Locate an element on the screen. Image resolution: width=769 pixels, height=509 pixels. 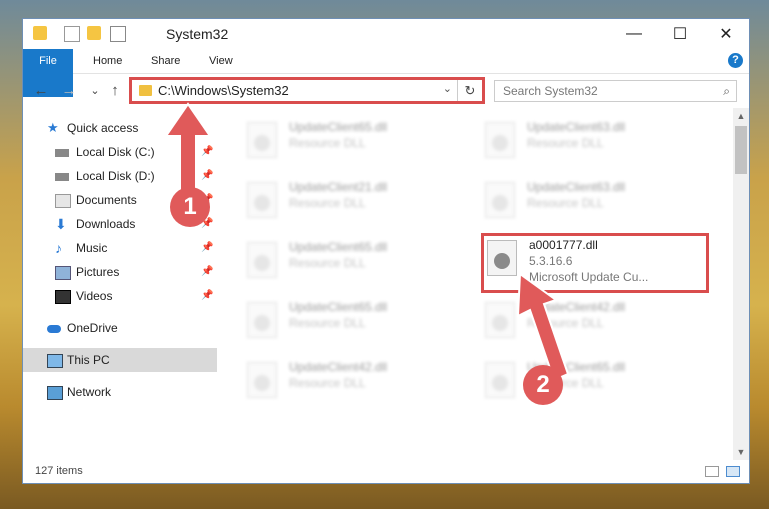
sidebar-item-pictures: Pictures 📌 is located at coordinates (120, 272).